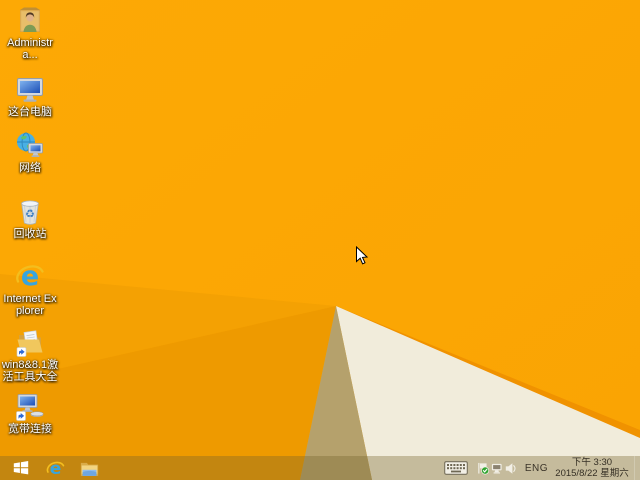  I want to click on open-folder-shortcut-icon, so click(29, 343).